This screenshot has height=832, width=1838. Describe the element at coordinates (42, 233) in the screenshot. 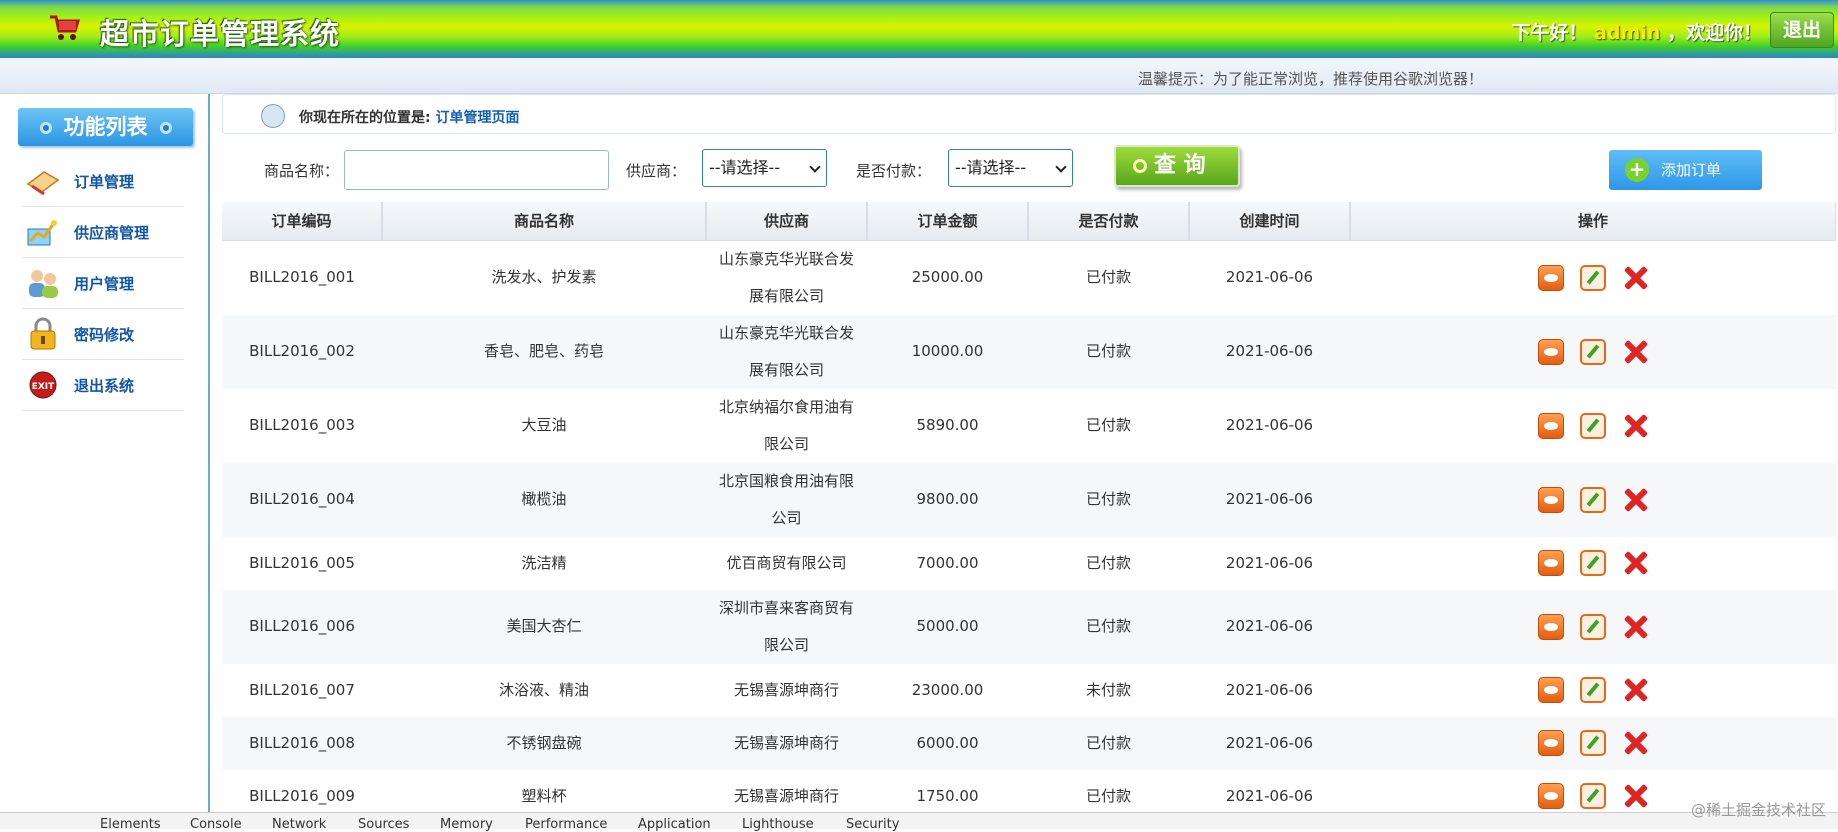

I see `supplier-icon` at that location.